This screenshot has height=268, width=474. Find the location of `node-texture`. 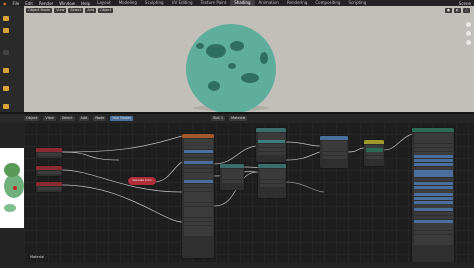

node-texture is located at coordinates (334, 152).